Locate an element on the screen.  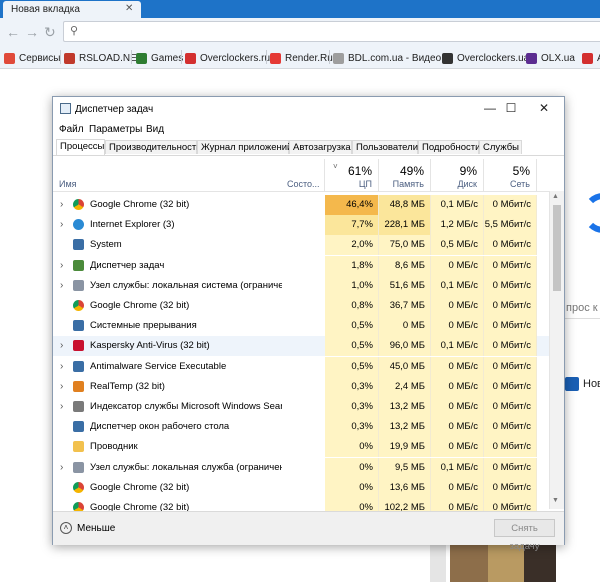
maximize-icon: ☐ is located at coordinates (511, 108).